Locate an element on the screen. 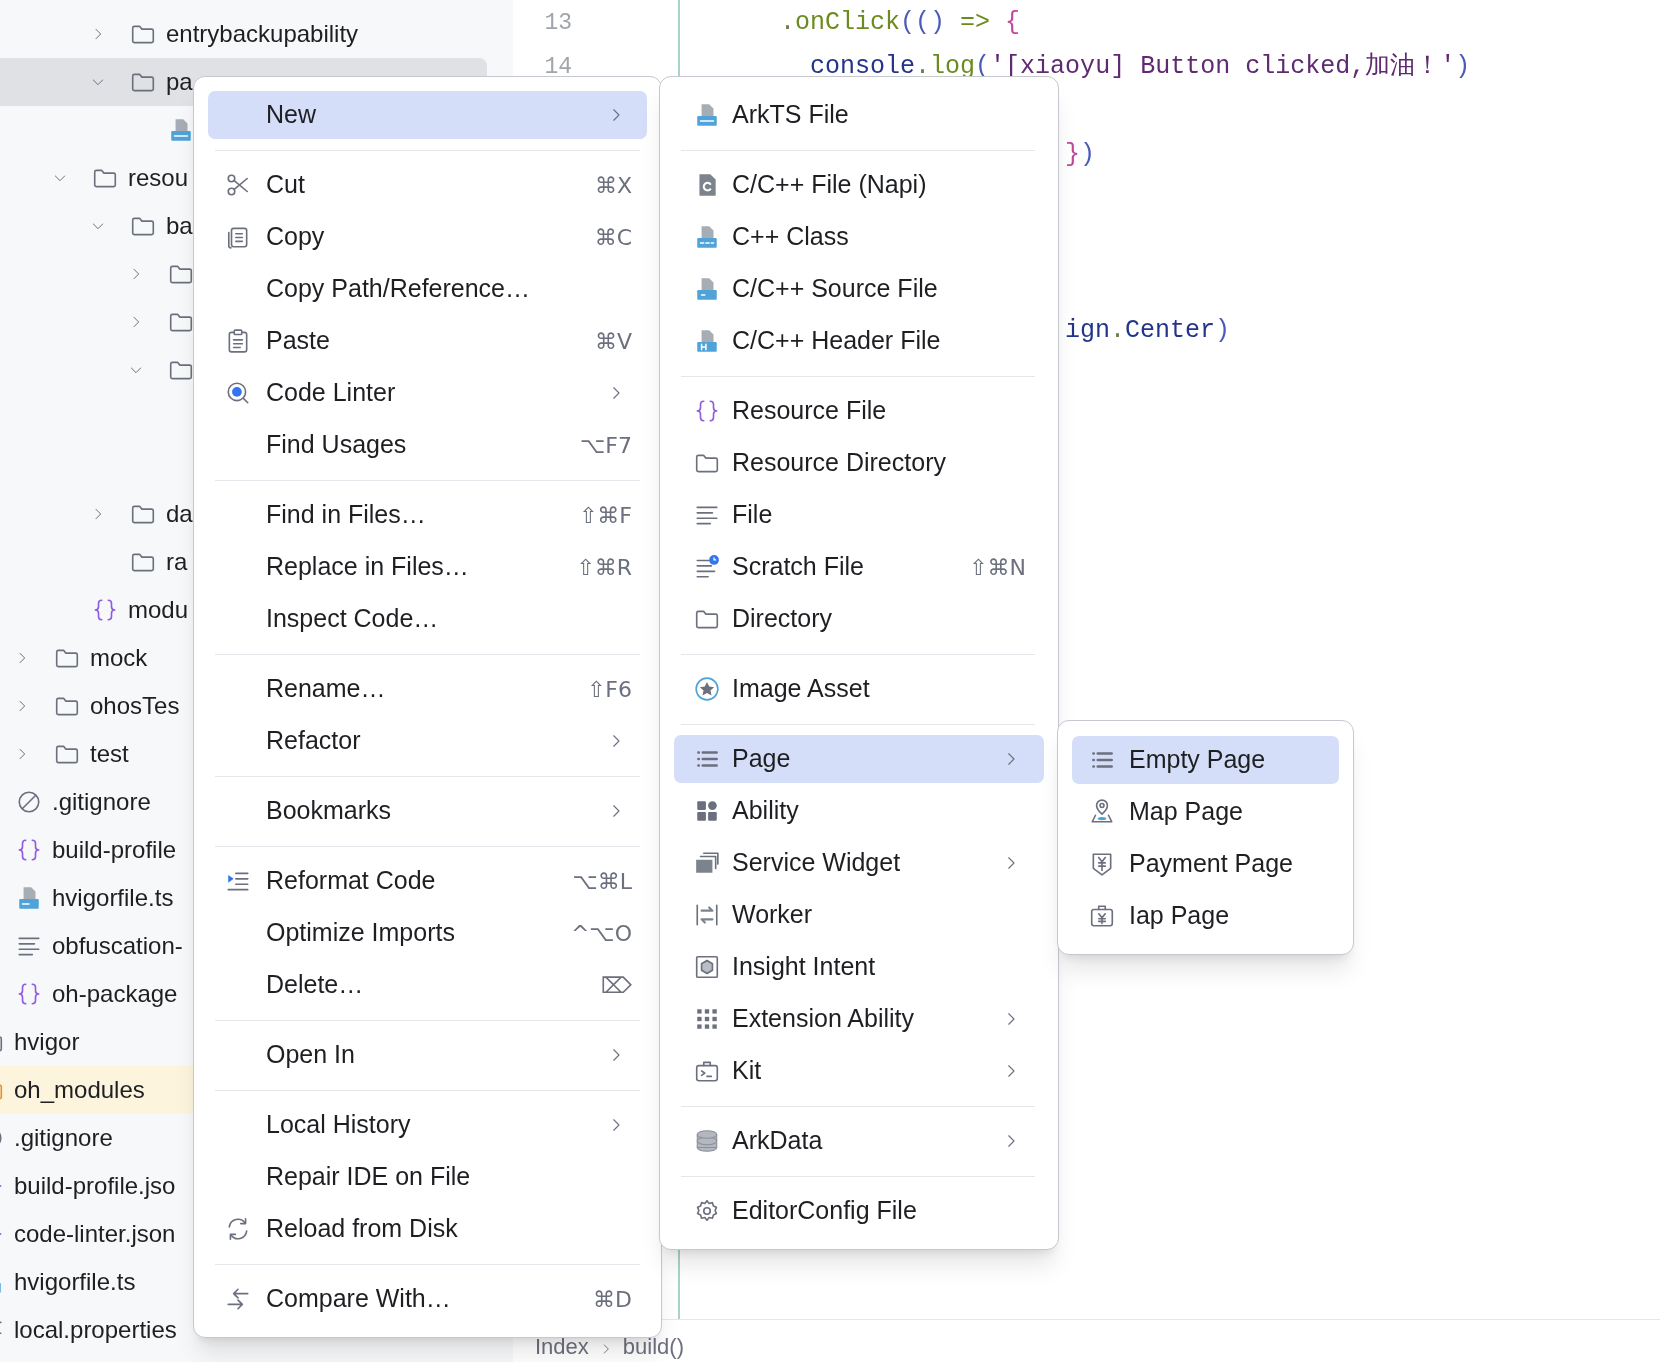 The height and width of the screenshot is (1362, 1660). line-number: 14 is located at coordinates (558, 67).